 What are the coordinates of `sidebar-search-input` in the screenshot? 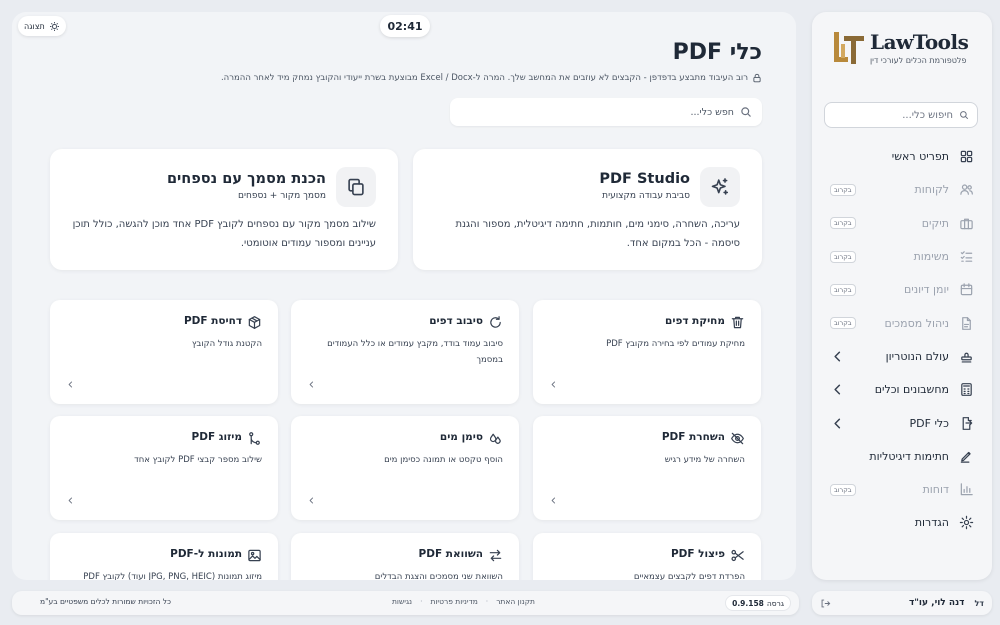 It's located at (893, 115).